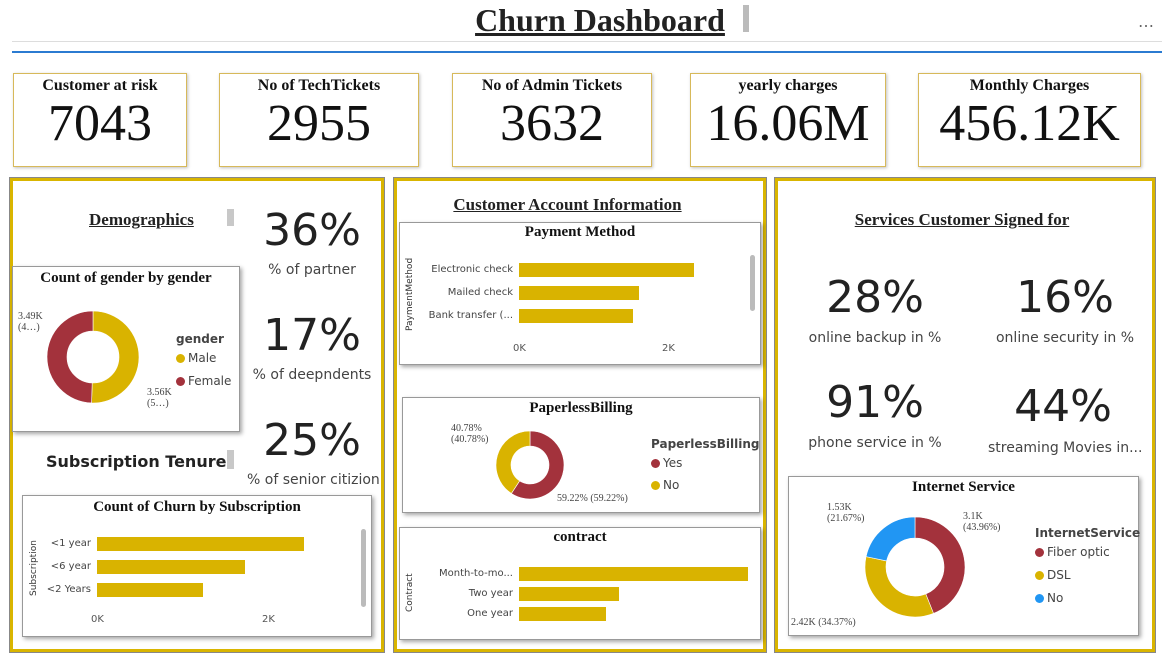  I want to click on kpi-tech-tickets: No of TechTickets 2955, so click(319, 120).